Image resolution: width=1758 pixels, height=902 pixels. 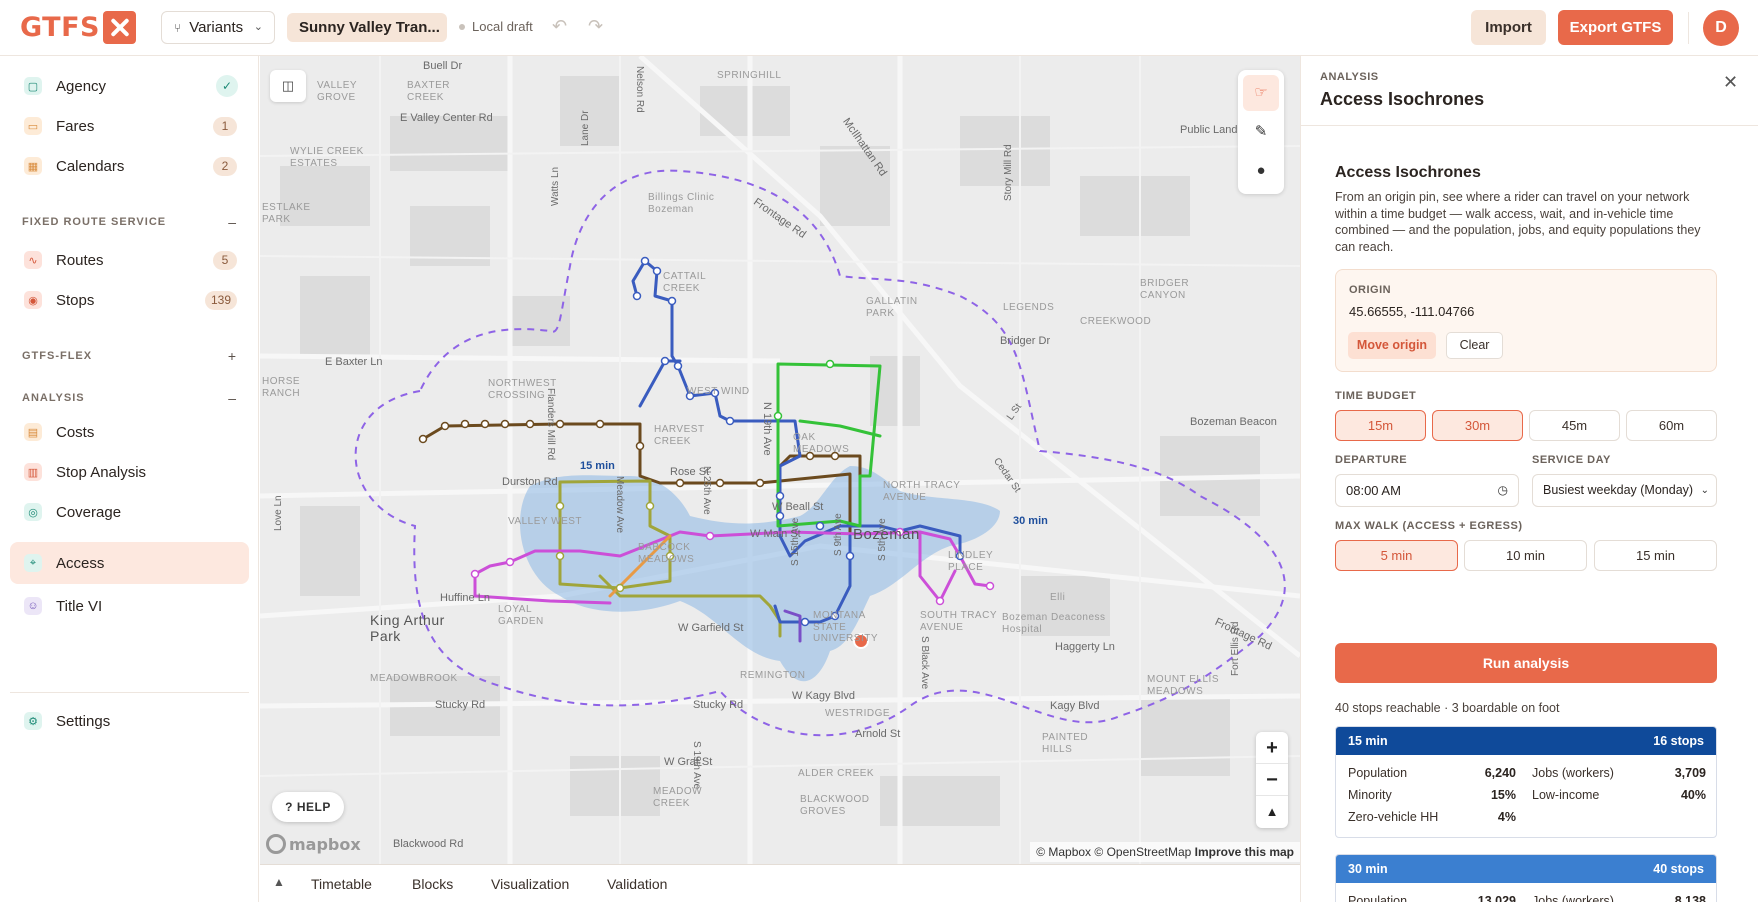 I want to click on help-button: ? HELP, so click(x=308, y=807).